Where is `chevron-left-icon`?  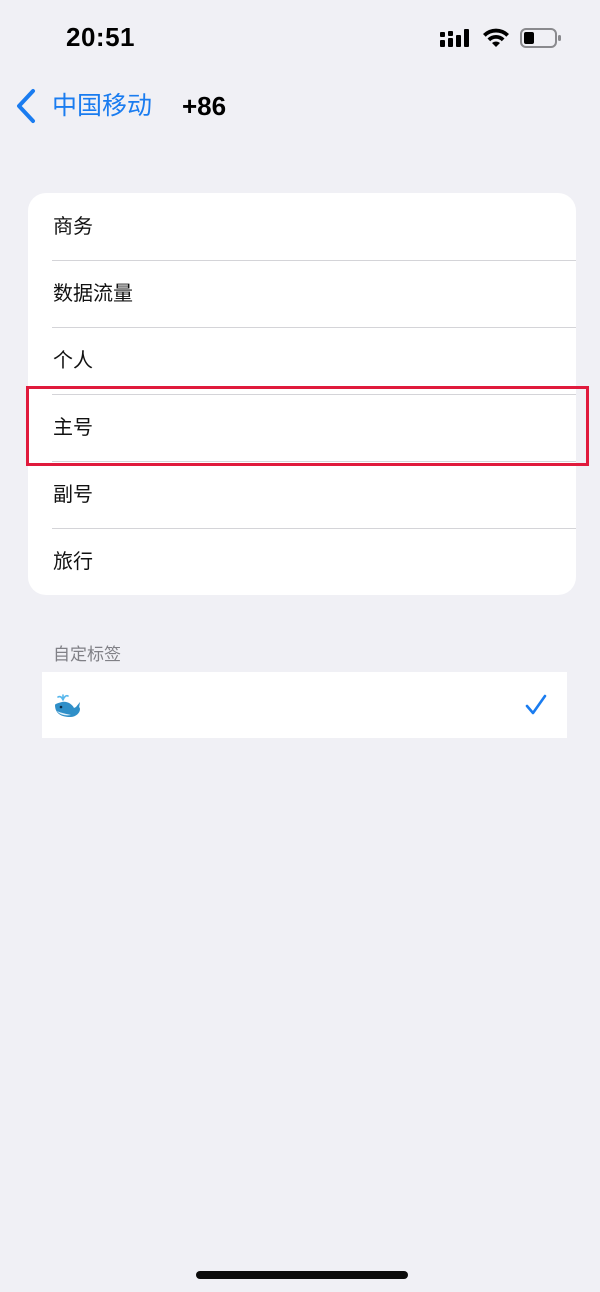
chevron-left-icon is located at coordinates (26, 106).